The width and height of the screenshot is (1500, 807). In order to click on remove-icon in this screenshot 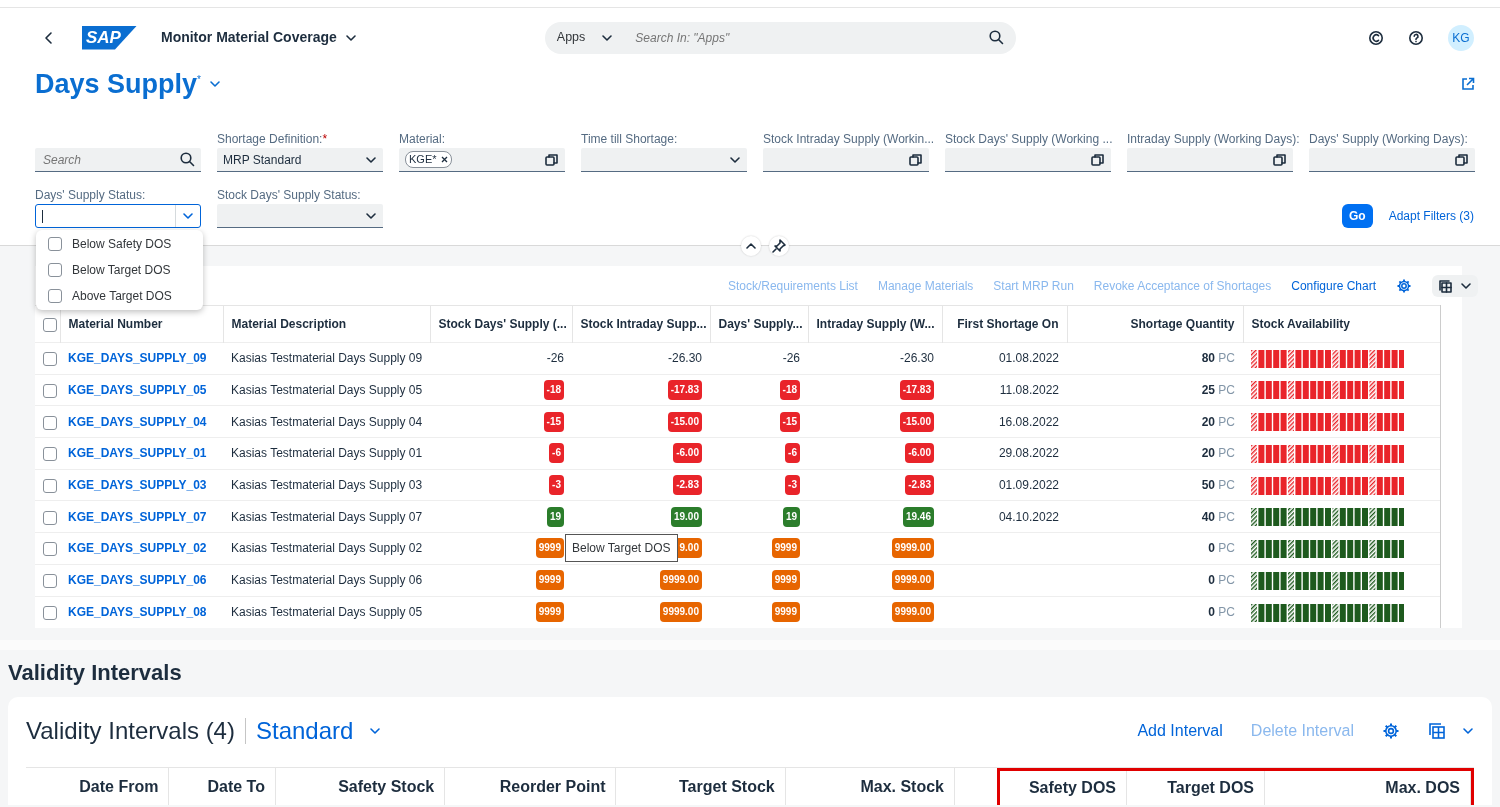, I will do `click(444, 159)`.